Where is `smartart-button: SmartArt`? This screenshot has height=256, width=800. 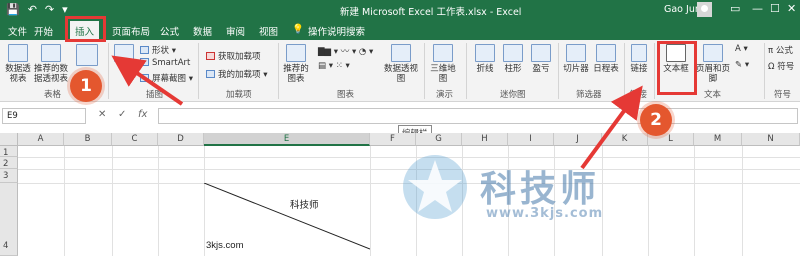
smartart-button: SmartArt is located at coordinates (165, 63).